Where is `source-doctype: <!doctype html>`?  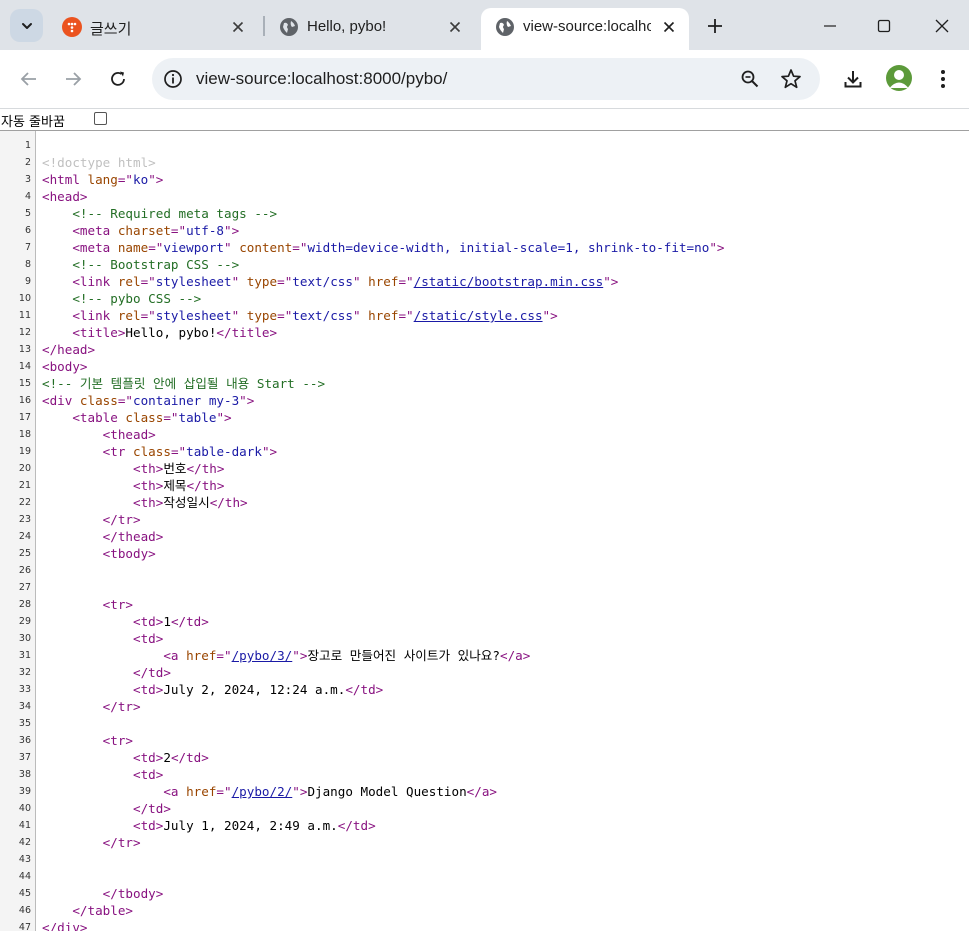
source-doctype: <!doctype html> is located at coordinates (99, 162).